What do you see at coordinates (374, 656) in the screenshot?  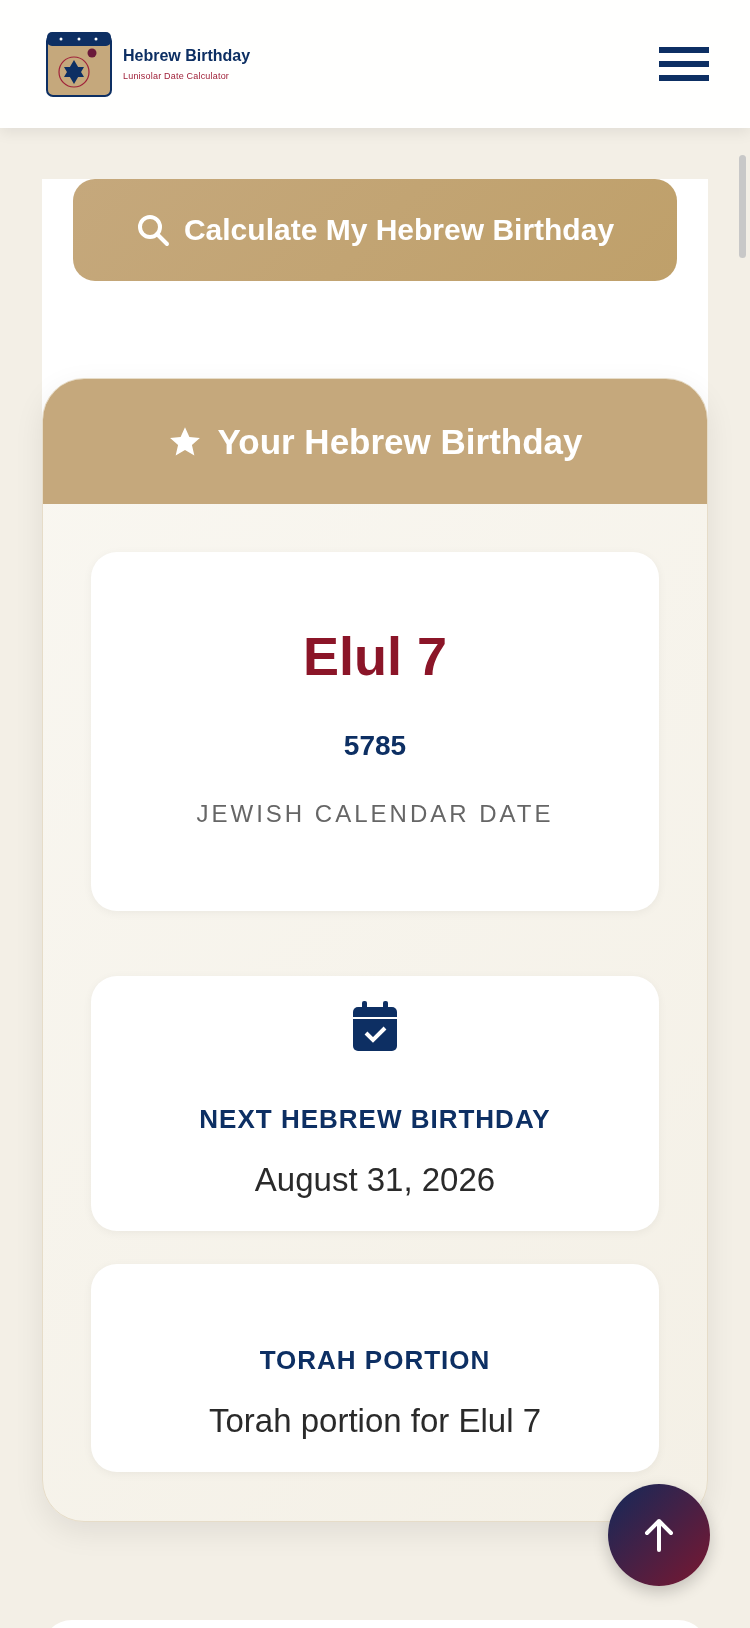 I see `hebrew-date: Elul 7` at bounding box center [374, 656].